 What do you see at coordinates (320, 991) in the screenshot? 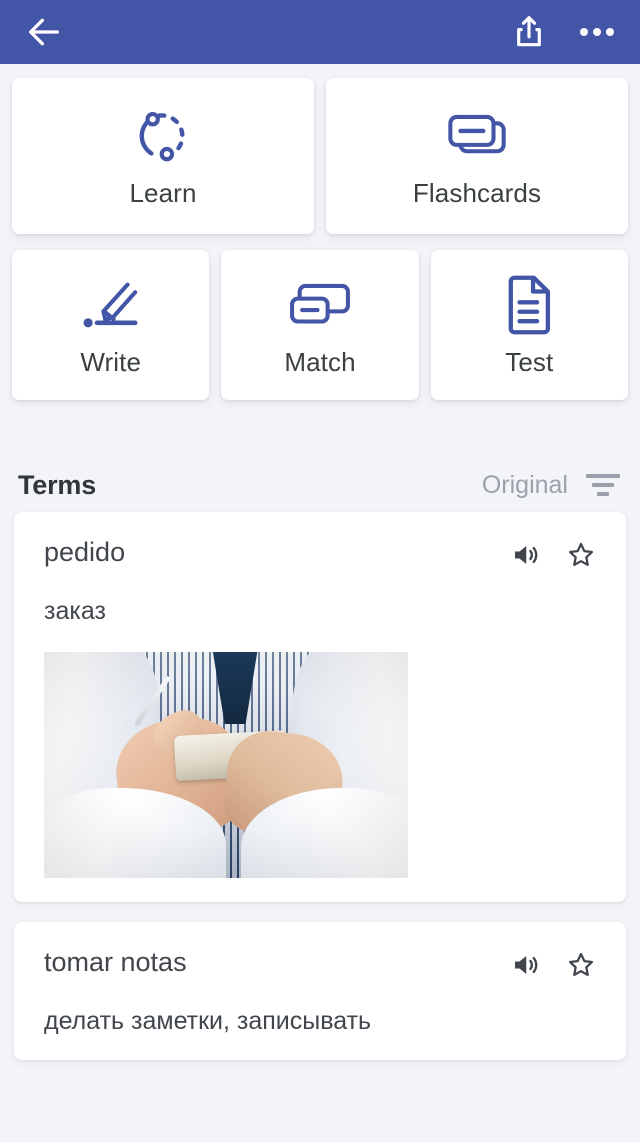
I see `term-card: tomar notas делать заметки, записывать` at bounding box center [320, 991].